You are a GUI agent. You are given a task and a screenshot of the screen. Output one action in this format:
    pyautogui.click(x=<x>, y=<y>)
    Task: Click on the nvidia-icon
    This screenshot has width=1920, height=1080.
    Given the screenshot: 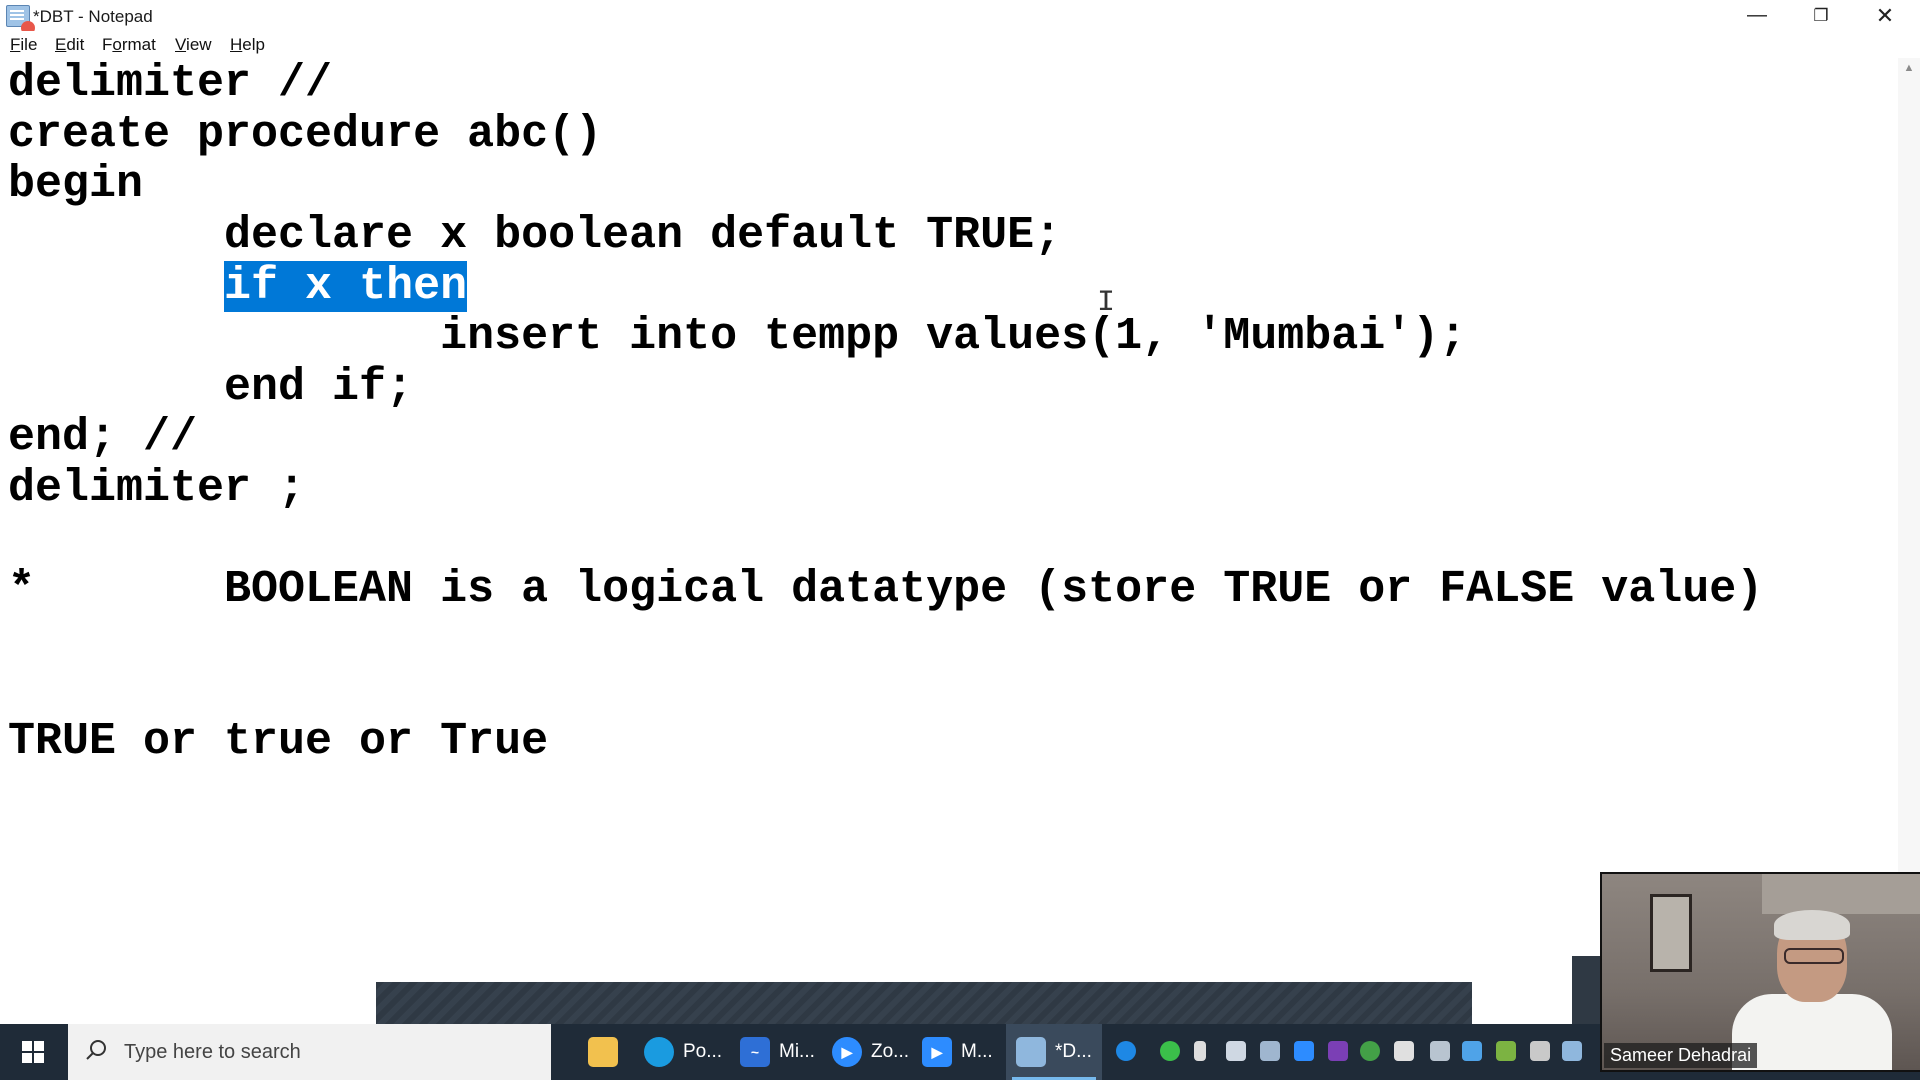 What is the action you would take?
    pyautogui.click(x=1506, y=1051)
    